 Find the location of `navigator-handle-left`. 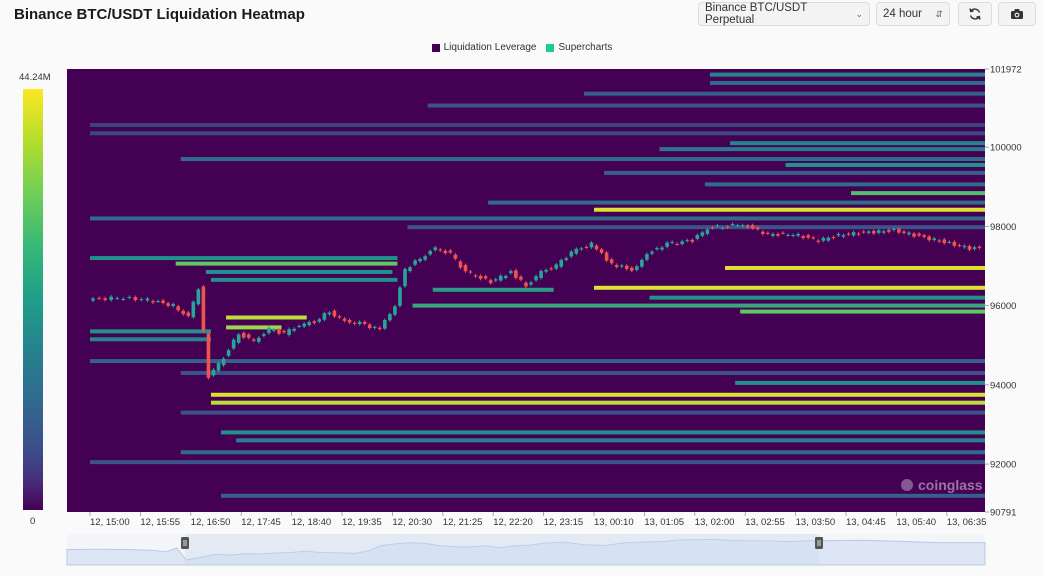

navigator-handle-left is located at coordinates (185, 543).